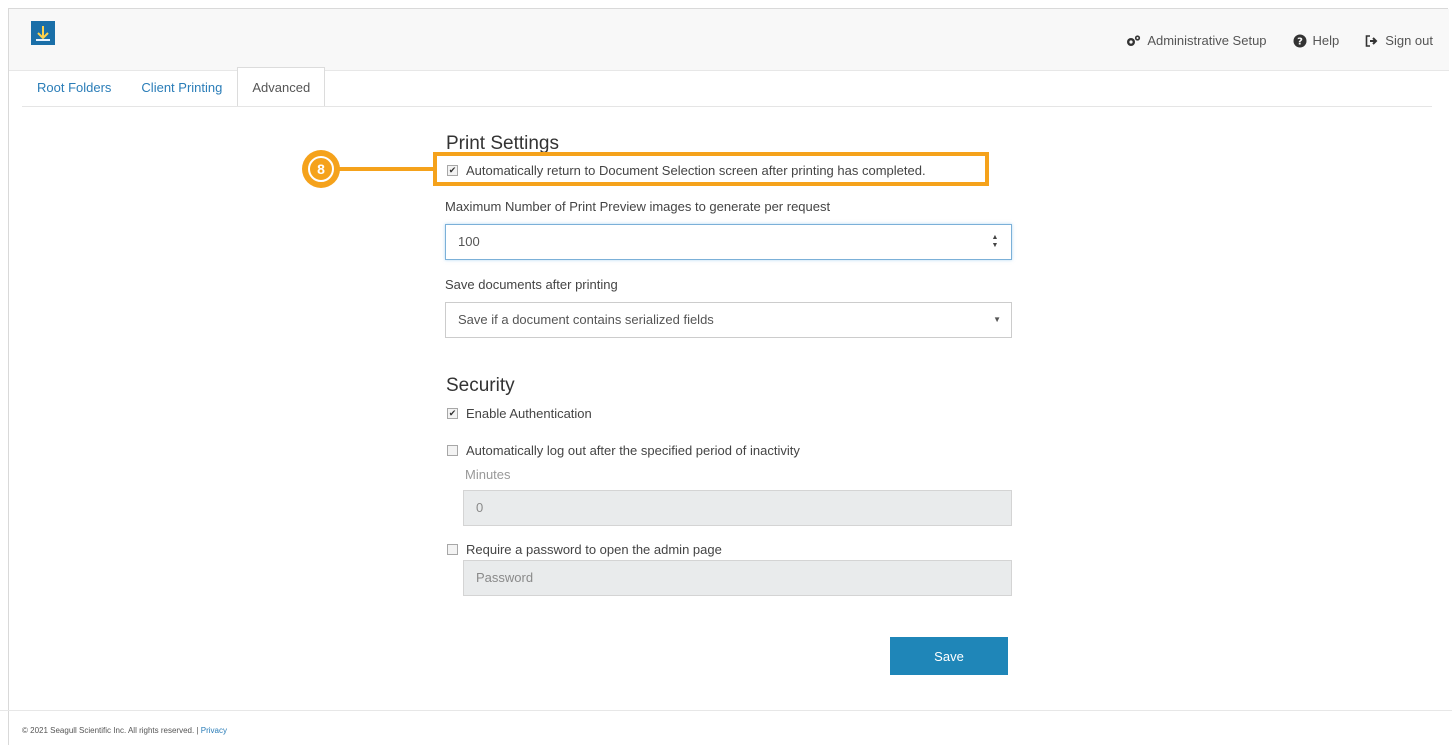 This screenshot has width=1452, height=745. Describe the element at coordinates (529, 413) in the screenshot. I see `enable-auth-label: Enable Authentication` at that location.